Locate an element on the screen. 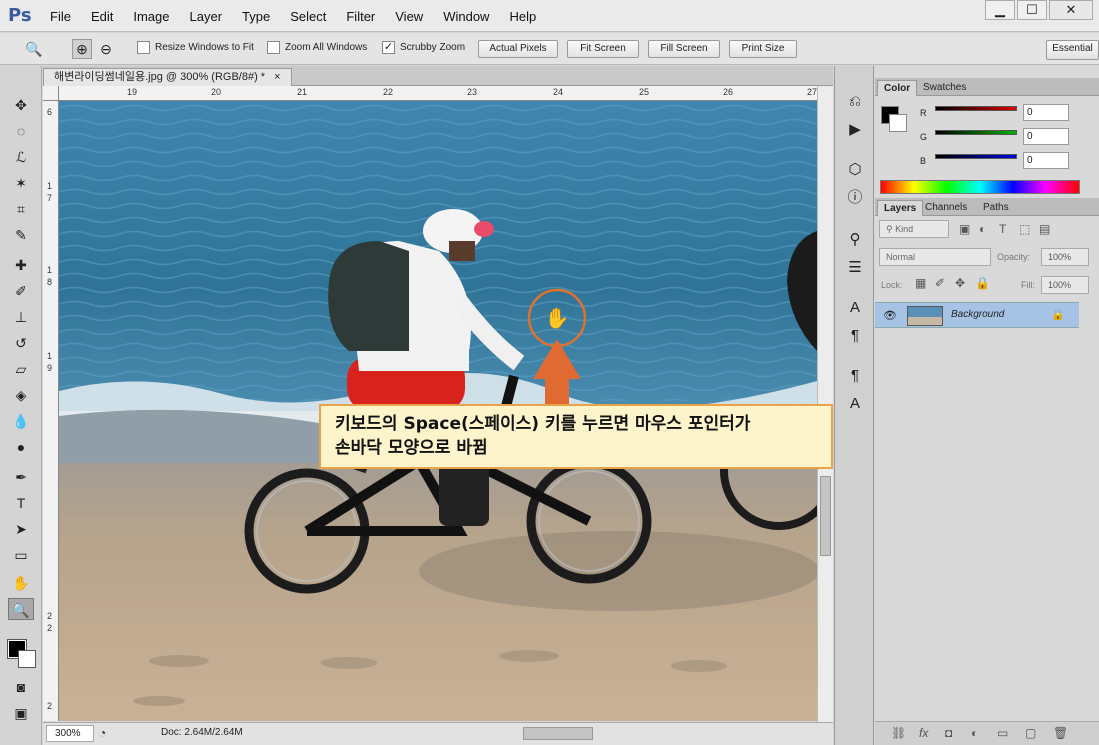 The width and height of the screenshot is (1099, 745). resize-windows-checkbox is located at coordinates (143, 47).